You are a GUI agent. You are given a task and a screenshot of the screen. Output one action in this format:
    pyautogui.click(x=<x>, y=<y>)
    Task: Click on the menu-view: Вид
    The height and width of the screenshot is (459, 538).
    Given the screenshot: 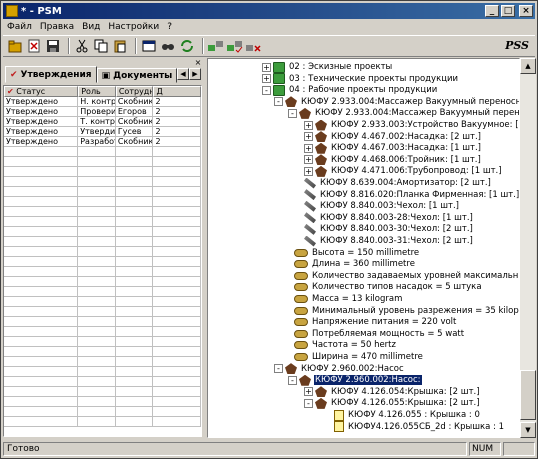 What is the action you would take?
    pyautogui.click(x=91, y=27)
    